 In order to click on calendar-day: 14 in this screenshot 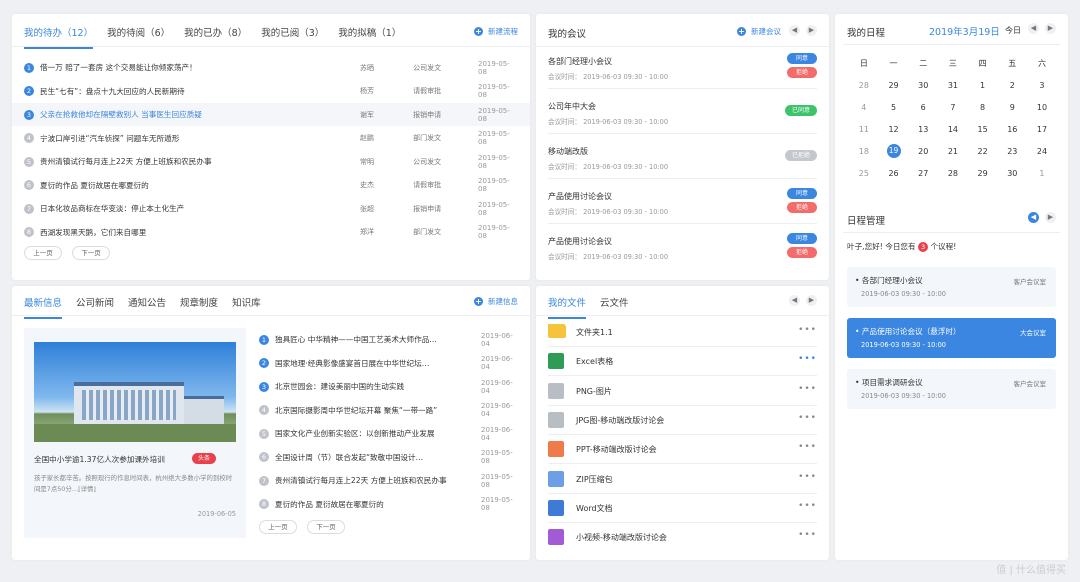, I will do `click(953, 129)`.